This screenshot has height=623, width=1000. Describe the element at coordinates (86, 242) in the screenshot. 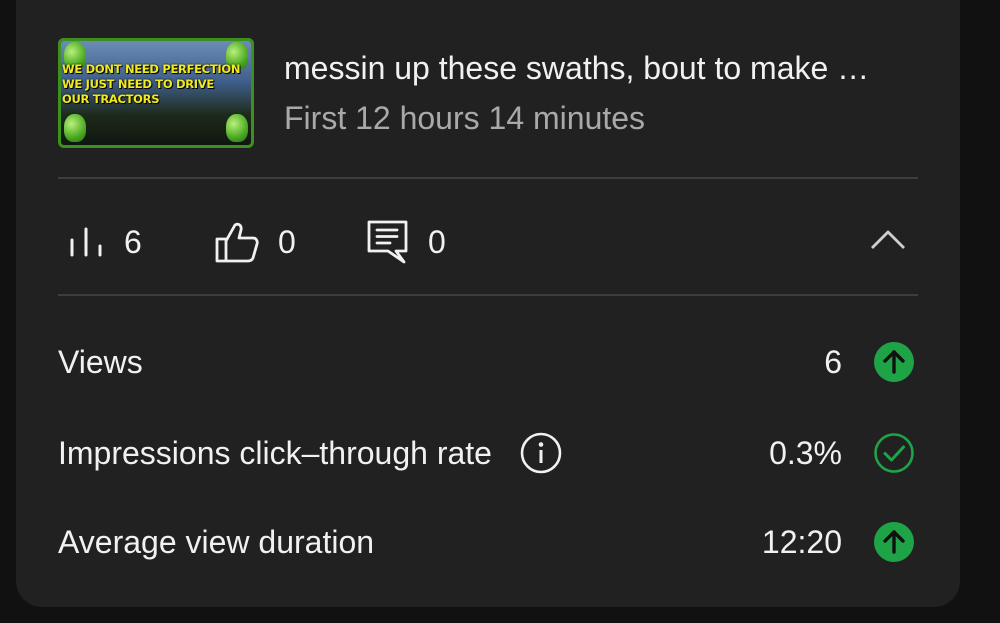

I see `bar-chart-icon` at that location.